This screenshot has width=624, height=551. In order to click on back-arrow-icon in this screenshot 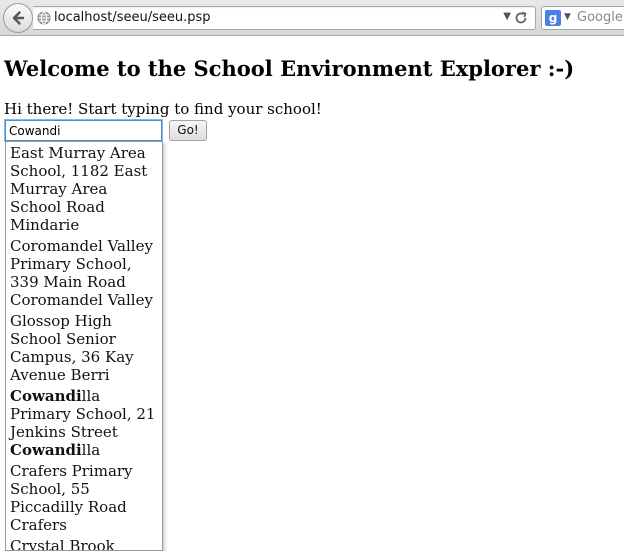, I will do `click(18, 18)`.